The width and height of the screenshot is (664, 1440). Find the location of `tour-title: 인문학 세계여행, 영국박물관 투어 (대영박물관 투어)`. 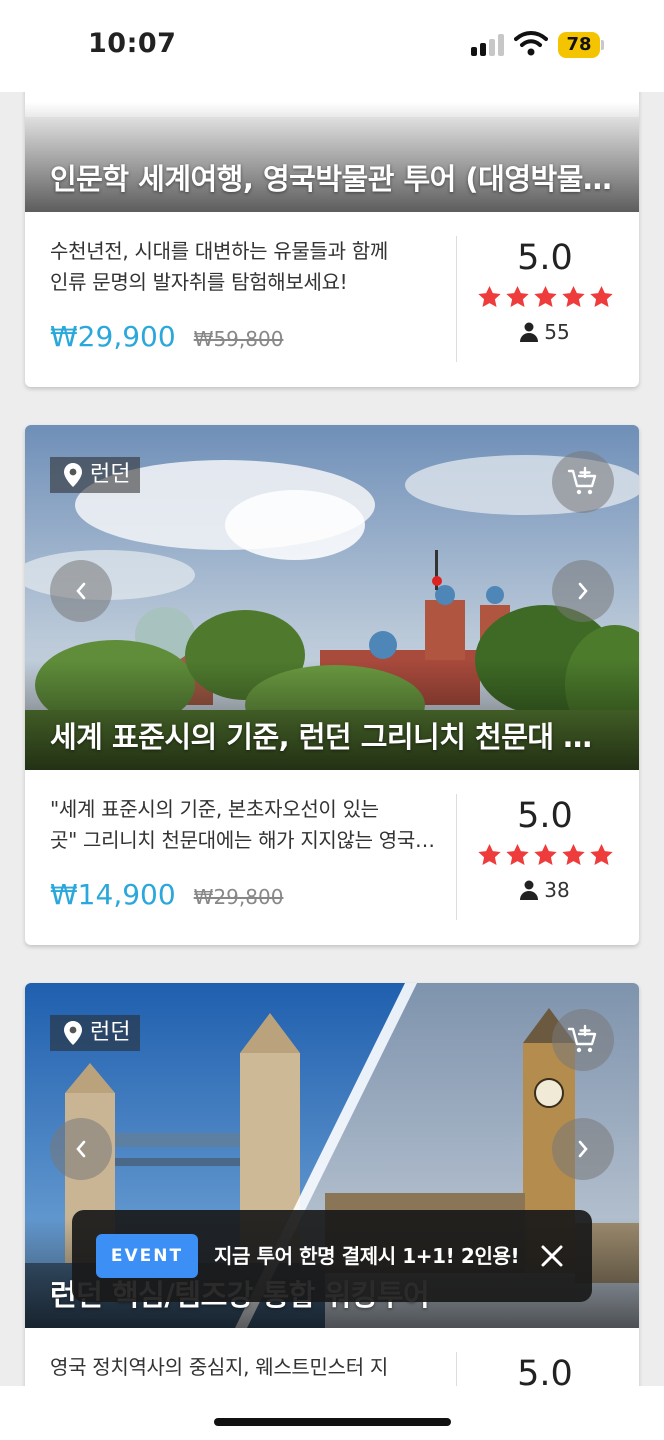

tour-title: 인문학 세계여행, 영국박물관 투어 (대영박물관 투어) is located at coordinates (332, 177).